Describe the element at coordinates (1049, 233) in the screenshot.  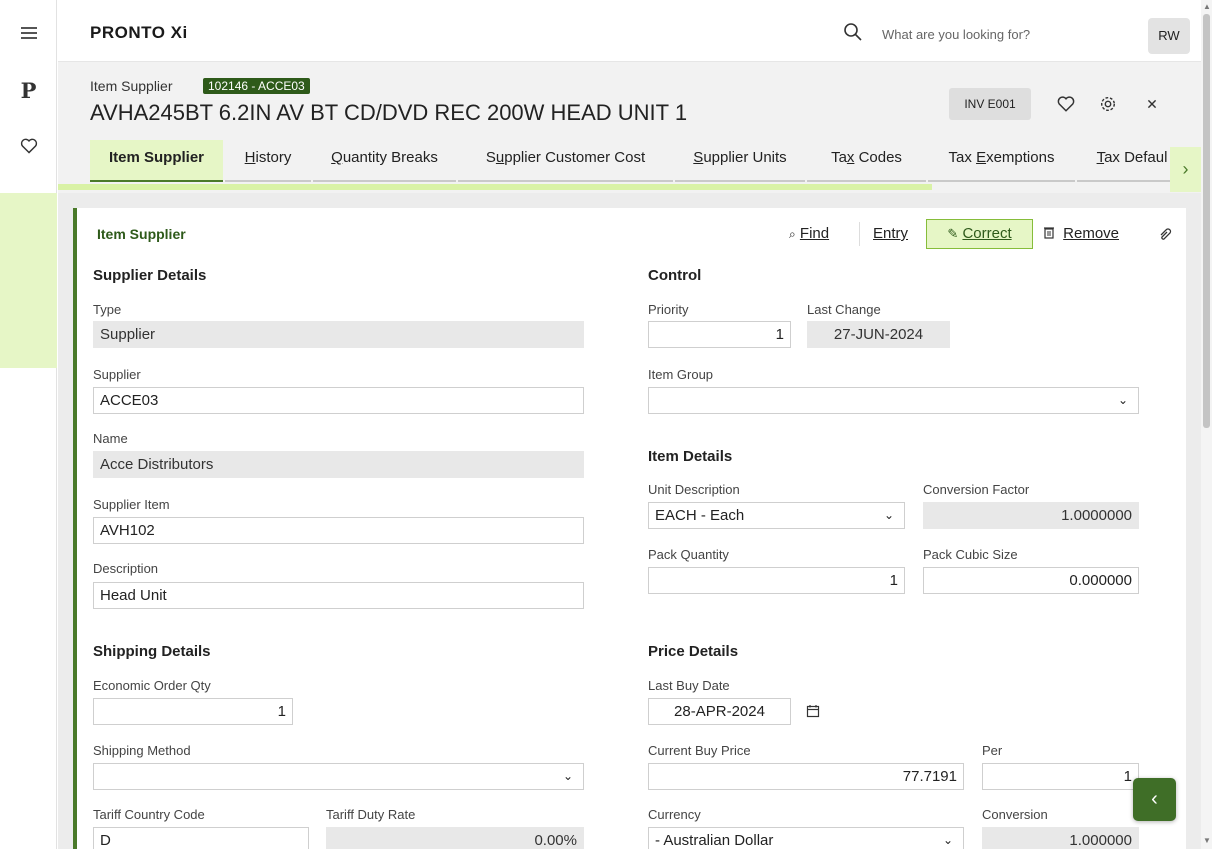
I see `trash-icon` at that location.